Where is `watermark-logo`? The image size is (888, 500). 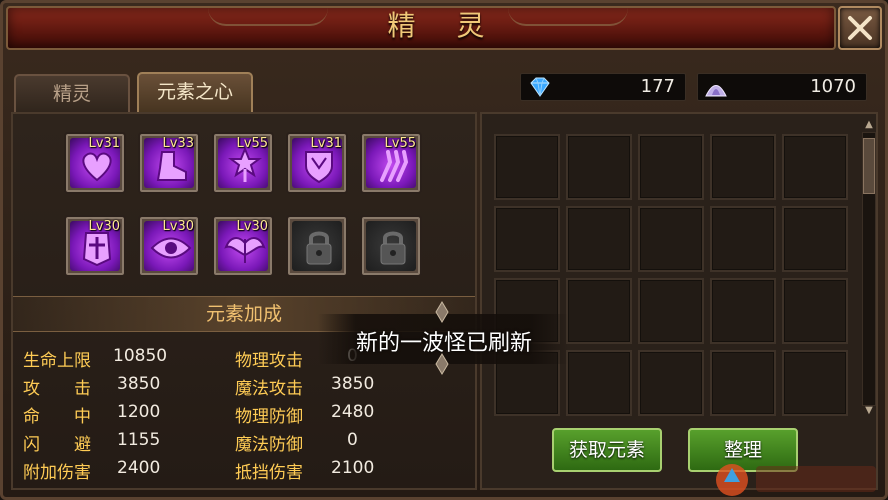 watermark-logo is located at coordinates (797, 479).